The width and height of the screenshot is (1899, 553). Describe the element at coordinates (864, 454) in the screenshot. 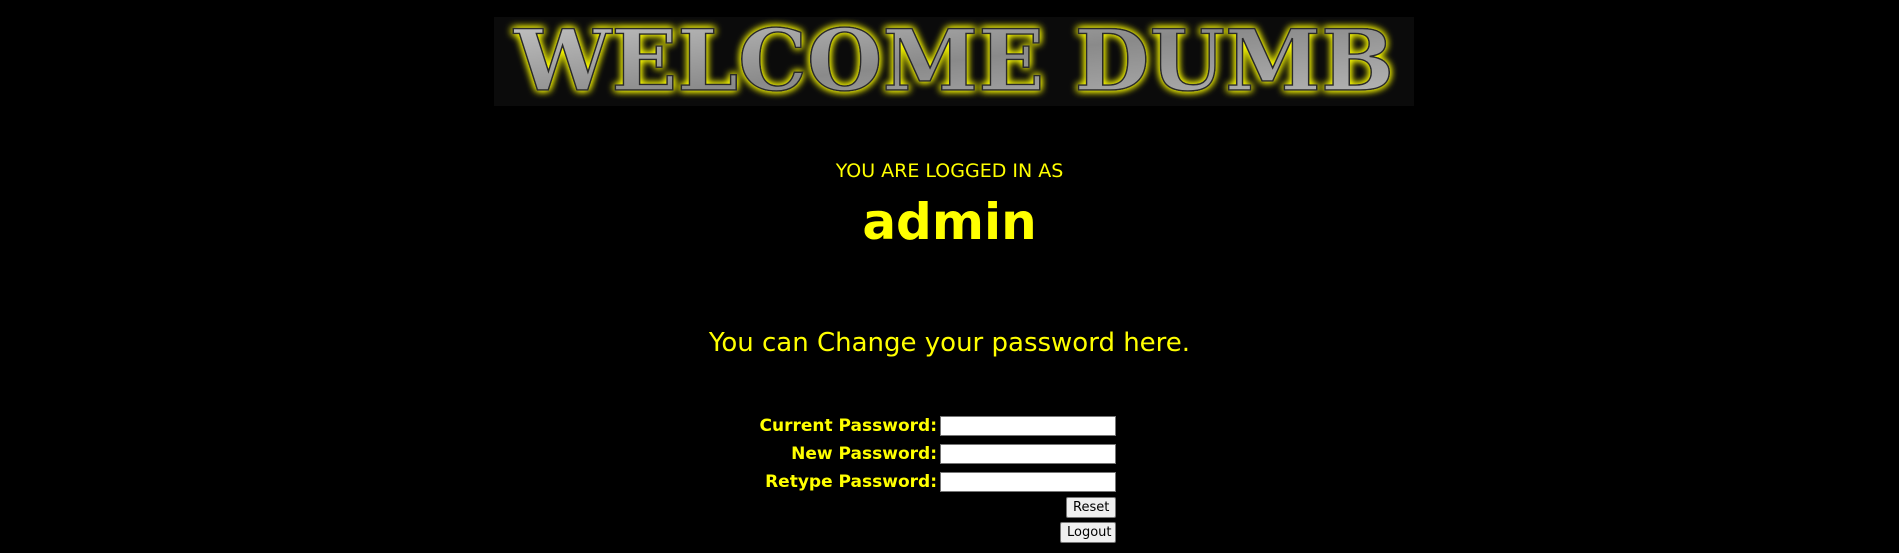

I see `new-password-label: New Password:` at that location.